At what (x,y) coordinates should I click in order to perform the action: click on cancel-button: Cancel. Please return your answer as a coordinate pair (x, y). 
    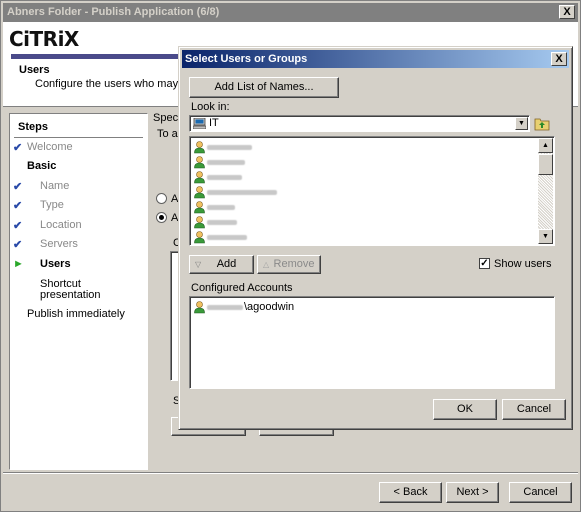
    Looking at the image, I should click on (540, 492).